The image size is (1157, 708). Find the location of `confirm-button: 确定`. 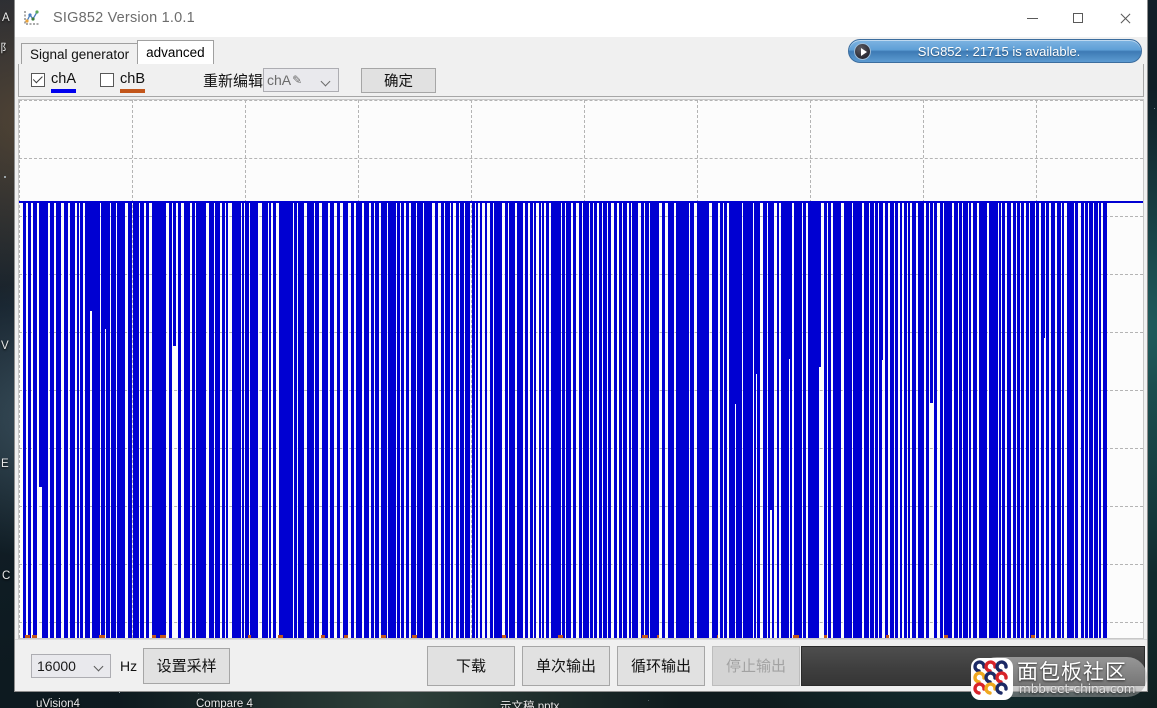

confirm-button: 确定 is located at coordinates (399, 80).